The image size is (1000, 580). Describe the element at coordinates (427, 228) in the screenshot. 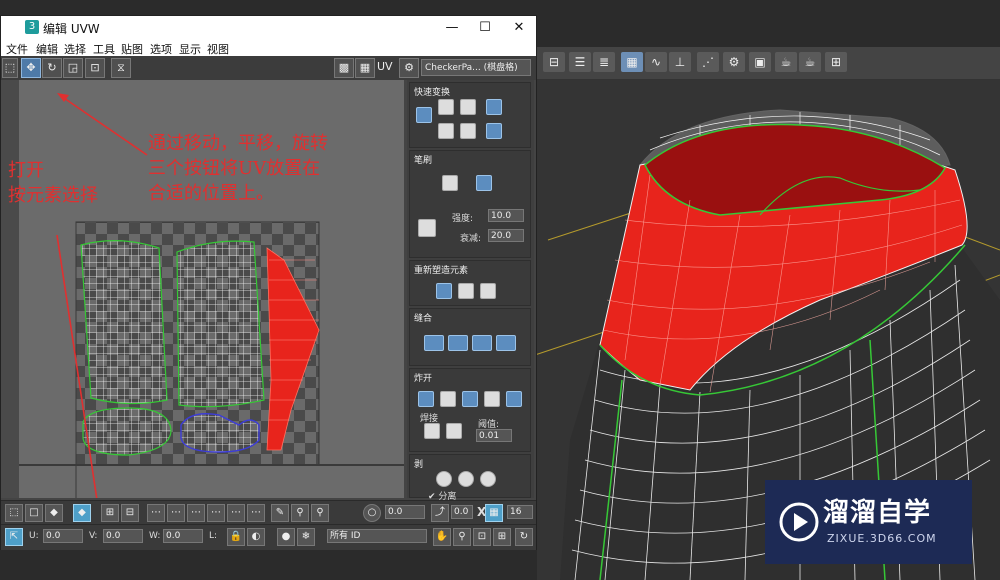

I see `brush-pencil-icon` at that location.